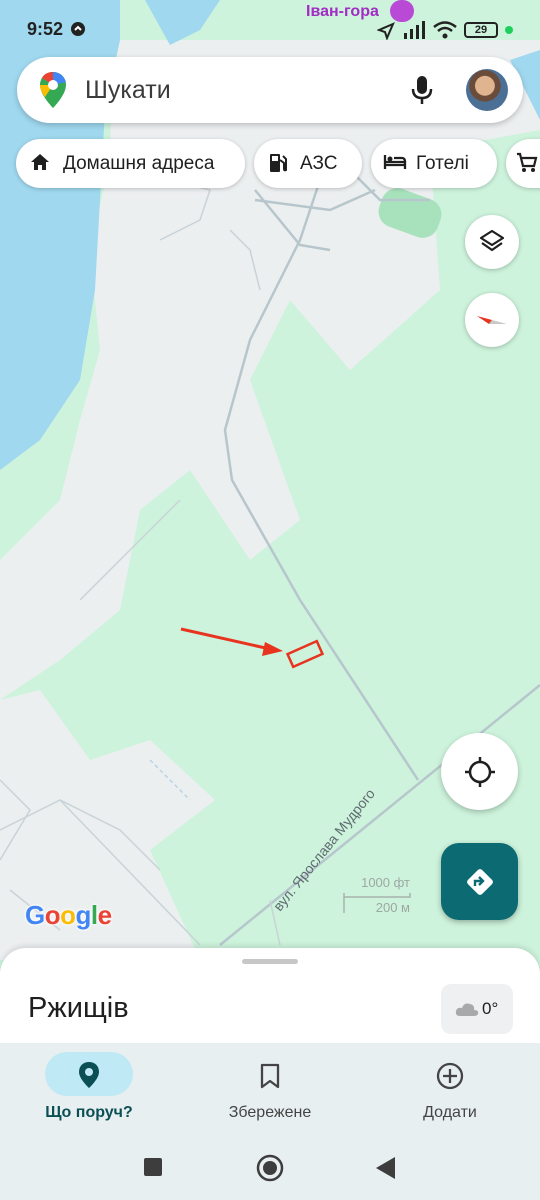 The image size is (540, 1200). What do you see at coordinates (442, 163) in the screenshot?
I see `chip-hotels-label: Готелі` at bounding box center [442, 163].